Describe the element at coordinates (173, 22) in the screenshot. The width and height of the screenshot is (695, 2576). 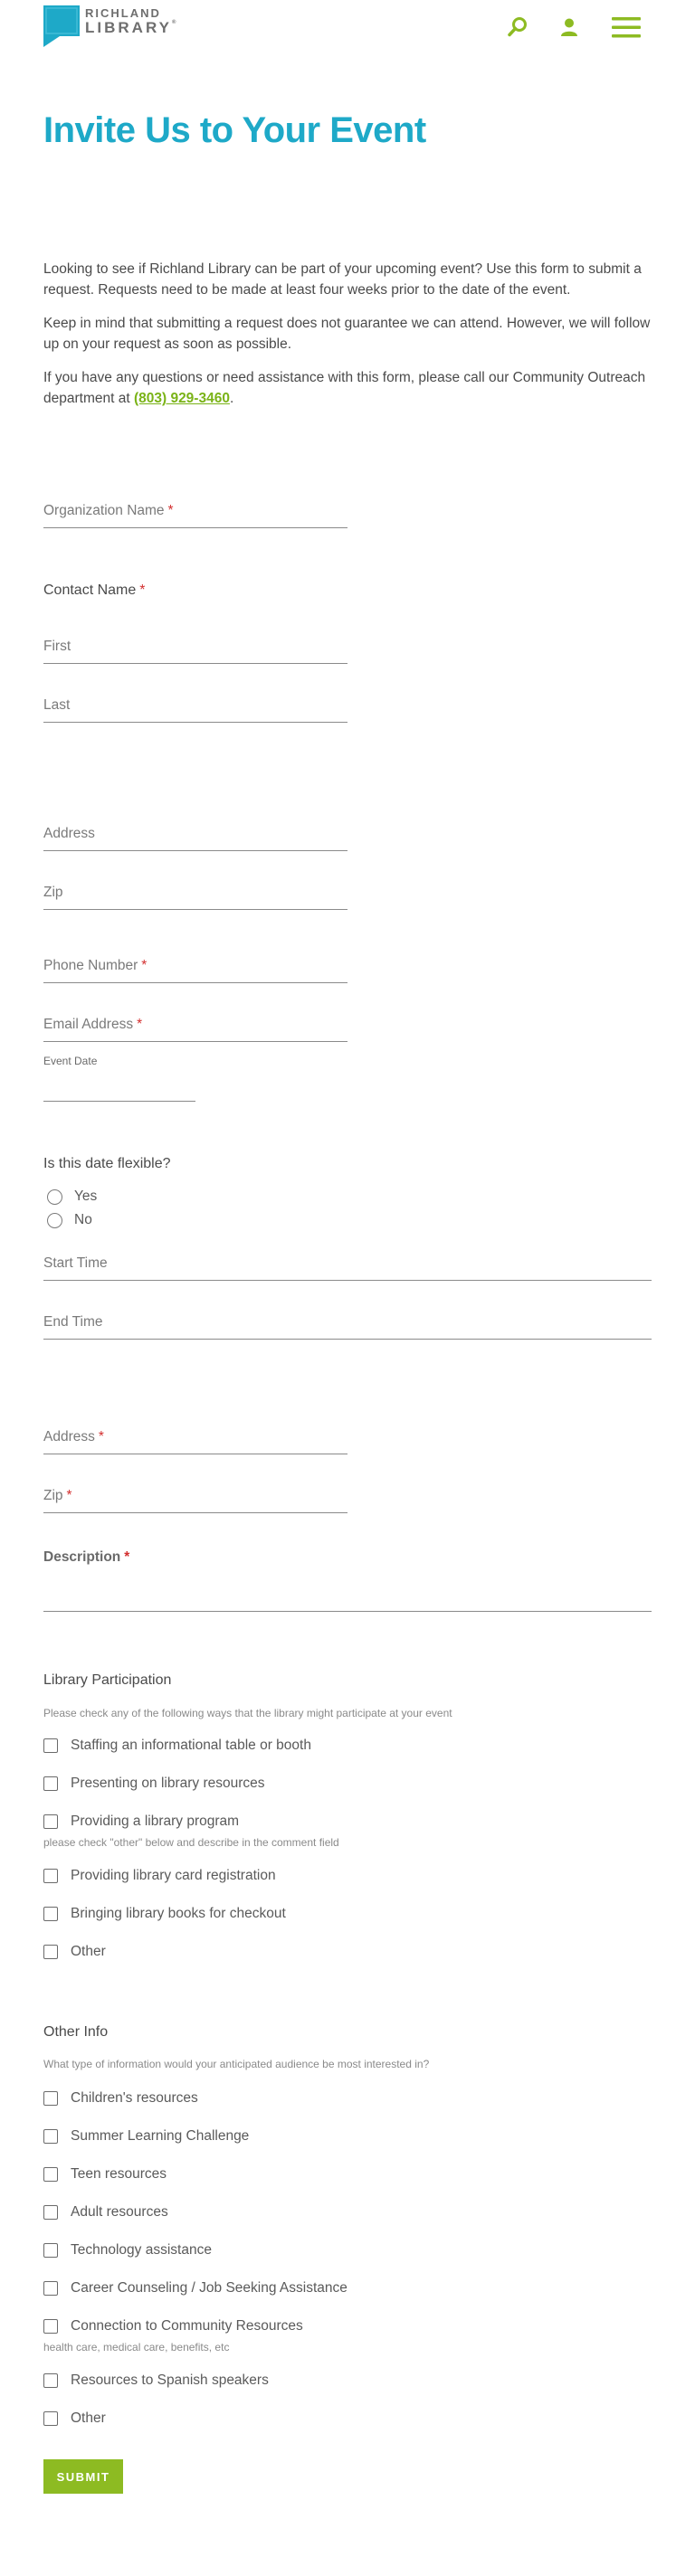
I see `registered-mark: ®` at that location.